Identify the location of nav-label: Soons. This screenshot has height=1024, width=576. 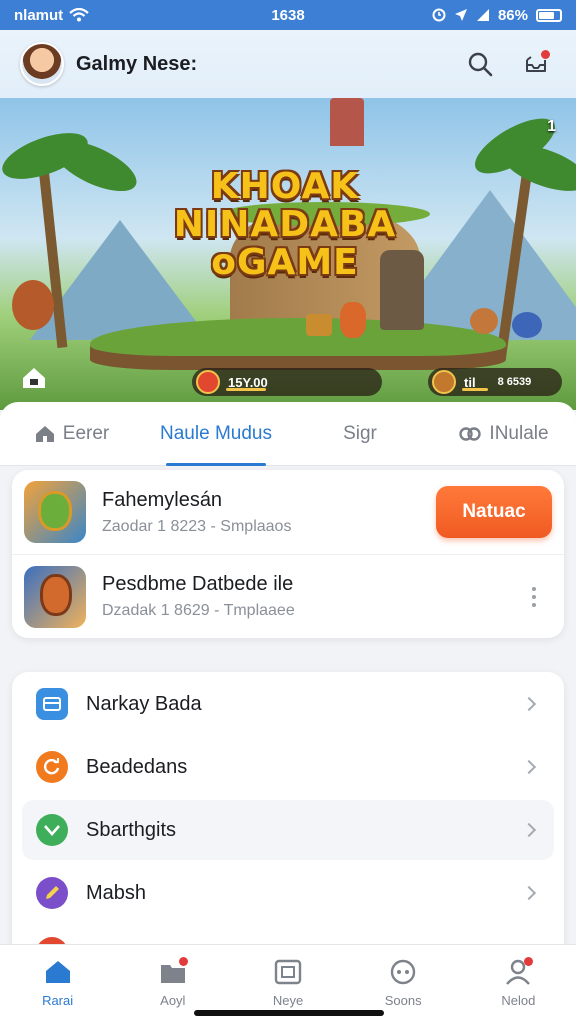
(403, 1000).